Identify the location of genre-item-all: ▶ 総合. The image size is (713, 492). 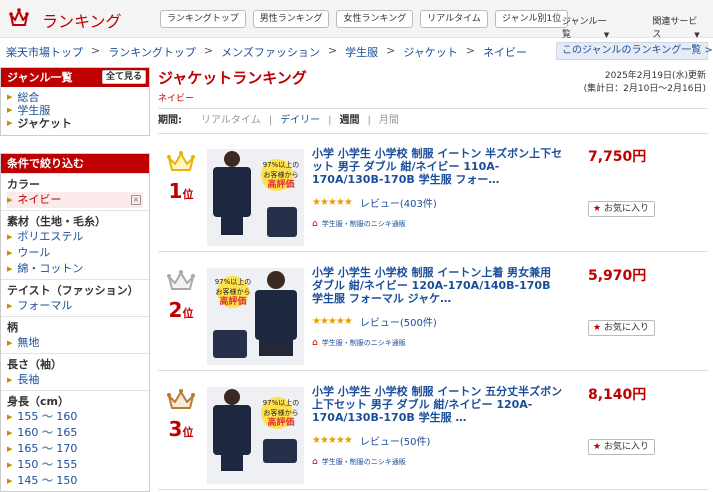
(75, 97).